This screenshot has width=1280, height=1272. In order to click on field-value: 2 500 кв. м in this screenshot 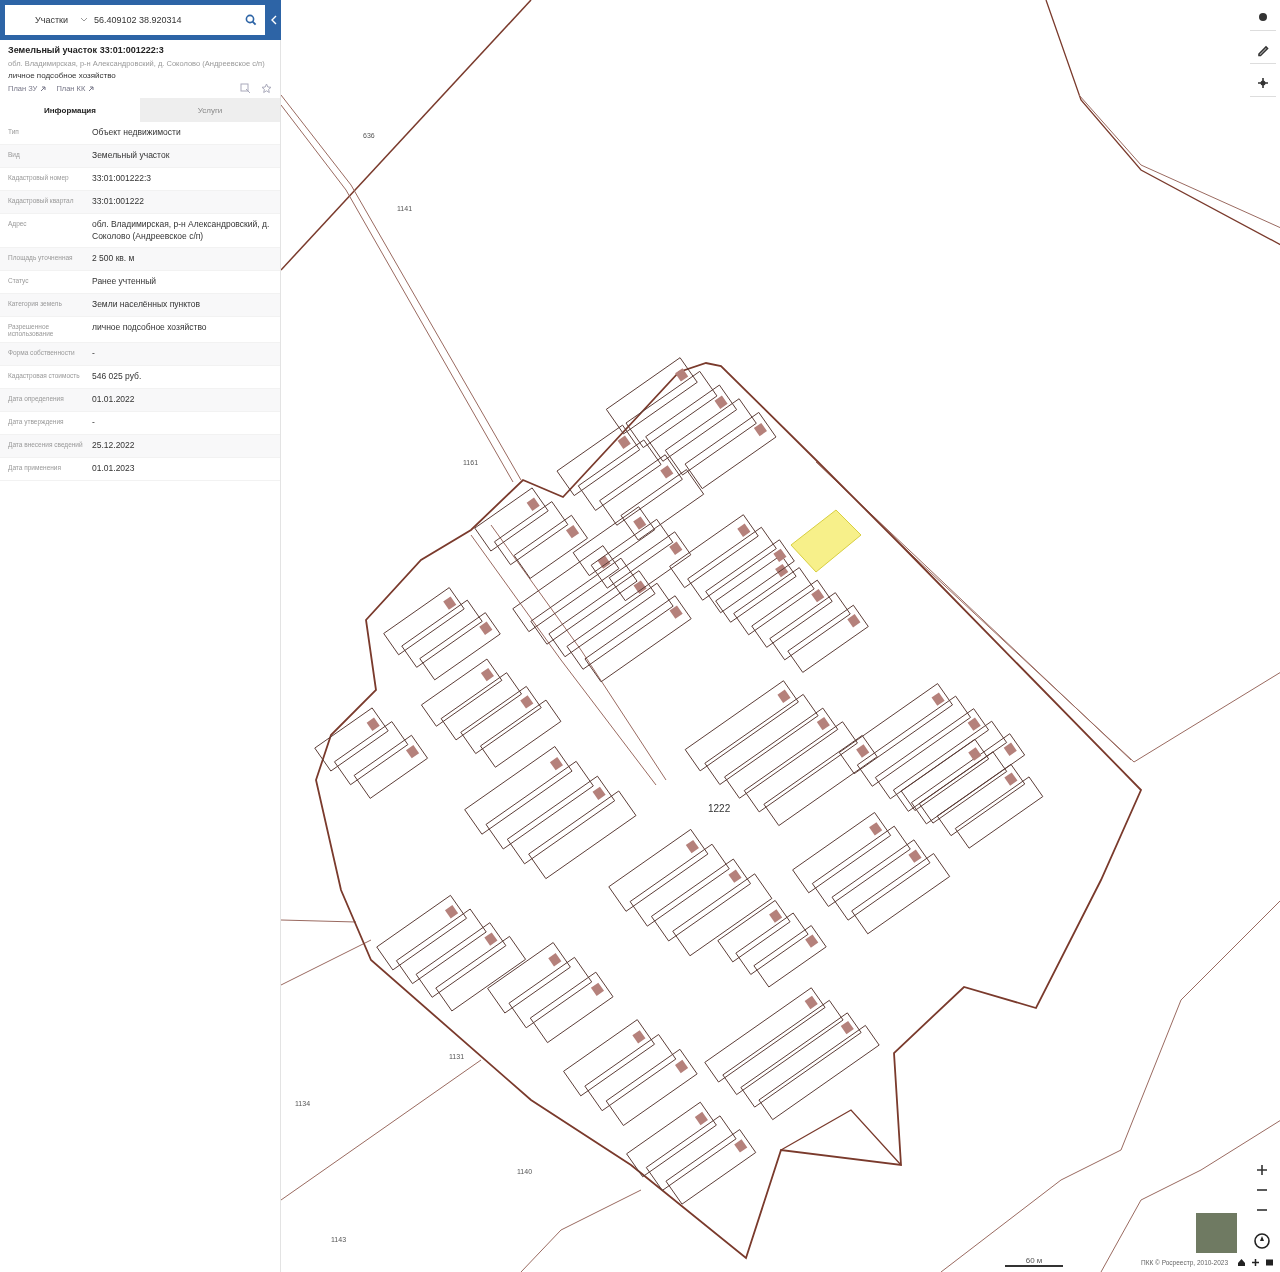, I will do `click(114, 258)`.